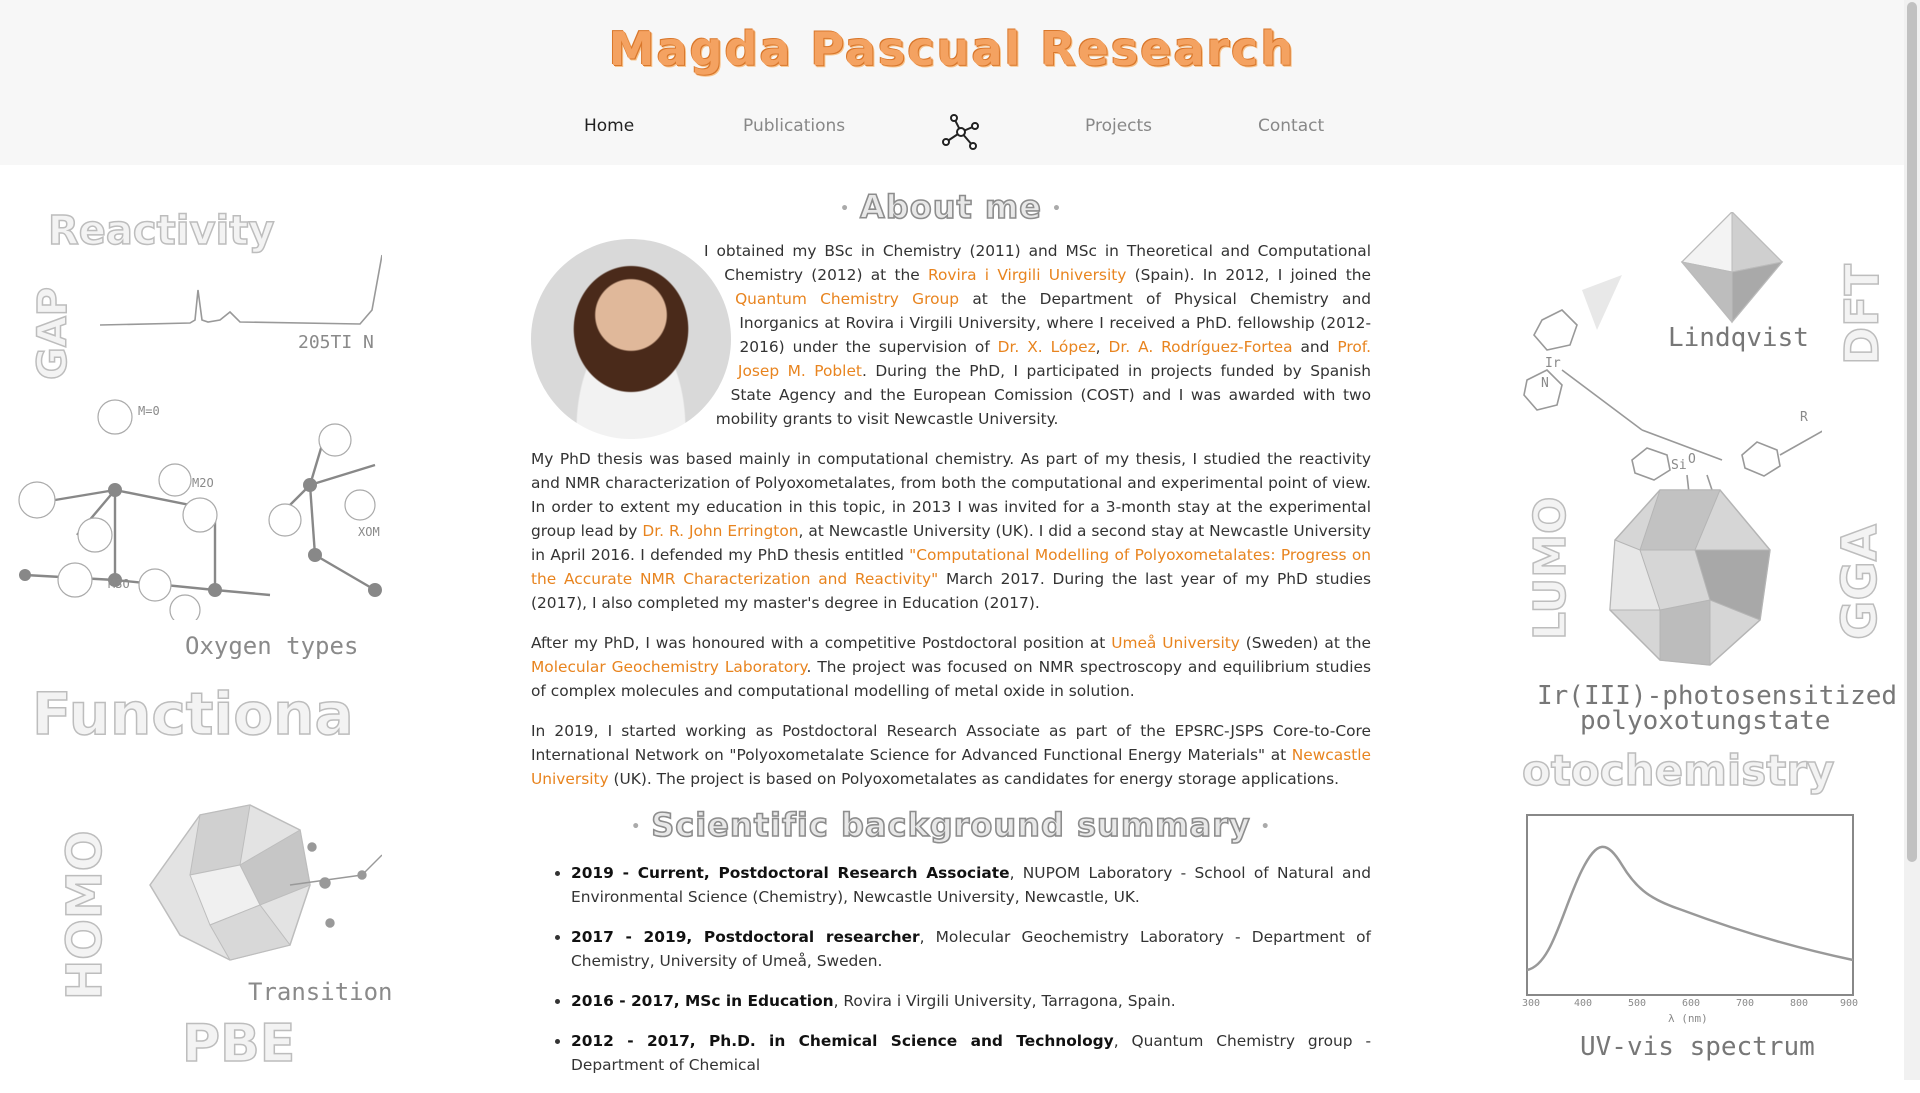  I want to click on profile-photo, so click(631, 339).